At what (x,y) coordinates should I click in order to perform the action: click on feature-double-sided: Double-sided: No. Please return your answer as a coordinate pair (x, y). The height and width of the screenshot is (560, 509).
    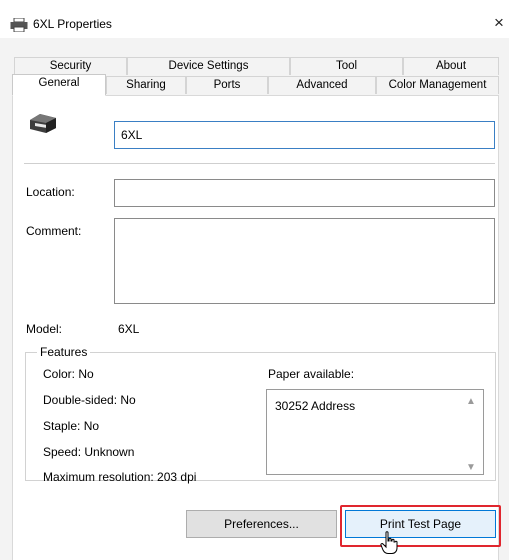
    Looking at the image, I should click on (89, 400).